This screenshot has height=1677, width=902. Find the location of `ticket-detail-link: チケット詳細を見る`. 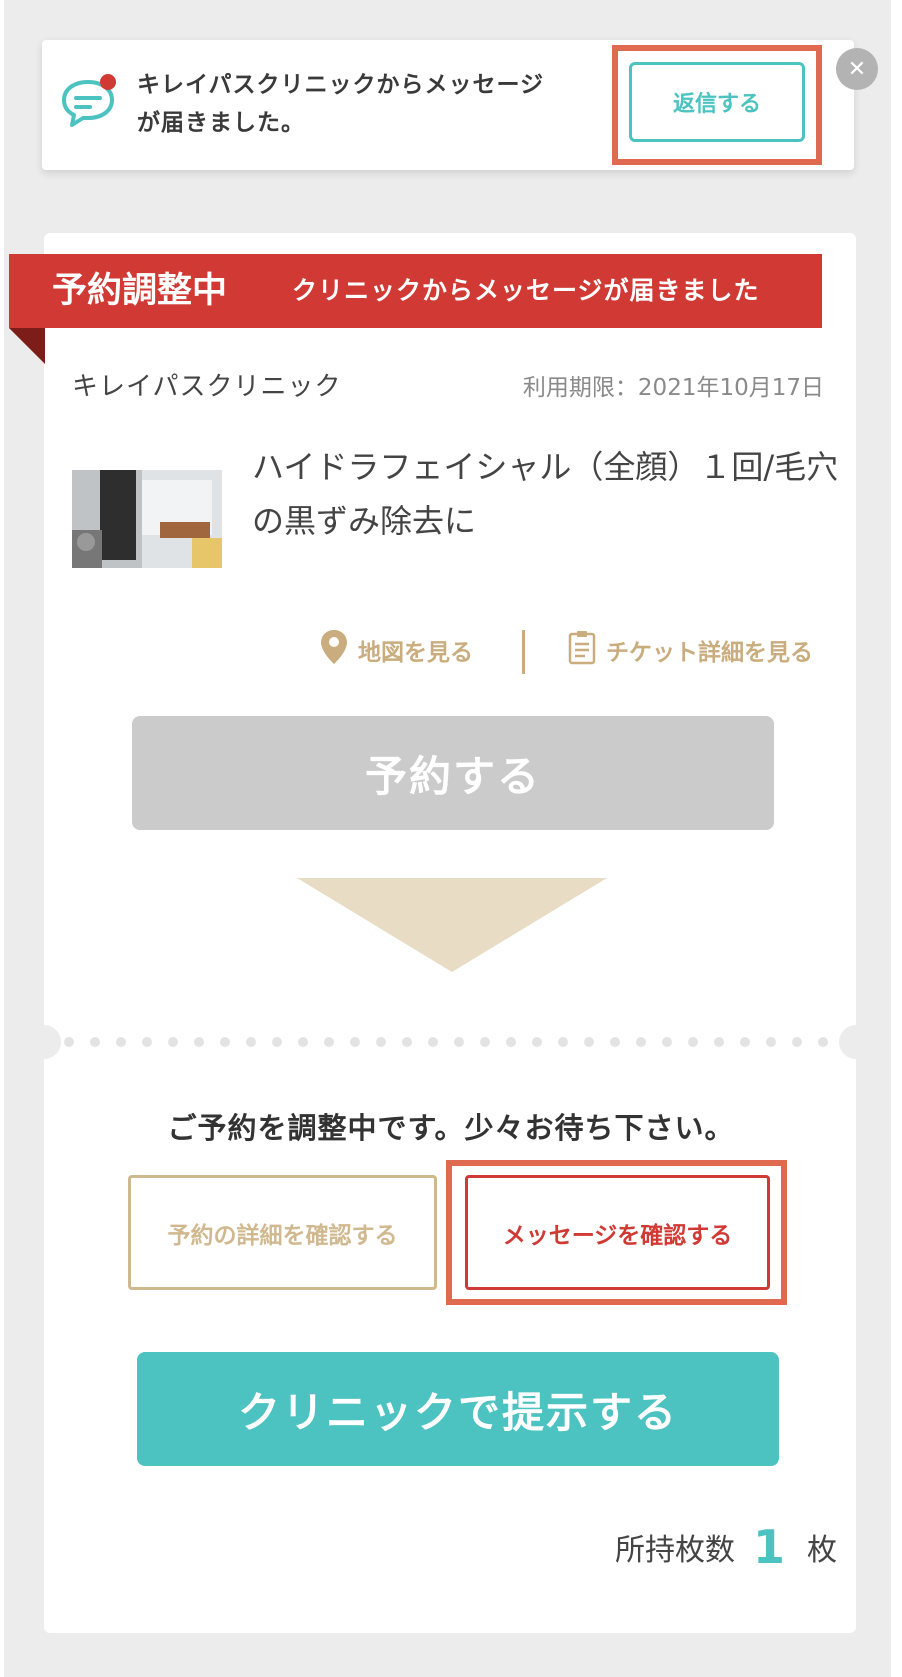

ticket-detail-link: チケット詳細を見る is located at coordinates (690, 650).